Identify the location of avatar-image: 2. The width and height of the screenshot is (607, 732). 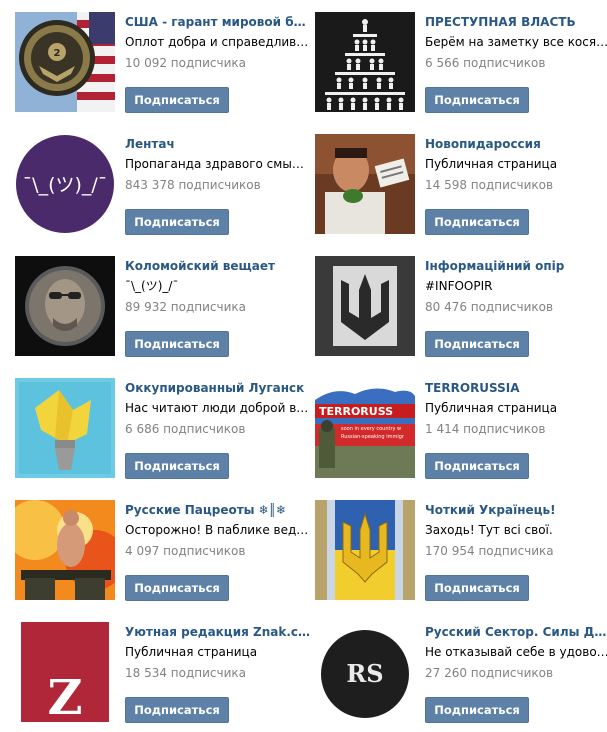
(65, 62).